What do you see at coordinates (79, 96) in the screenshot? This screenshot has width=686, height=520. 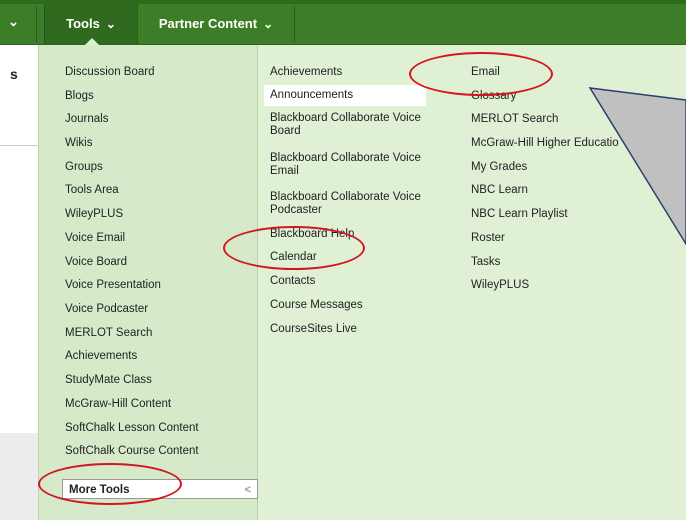 I see `menu-item-blogs: Blogs` at bounding box center [79, 96].